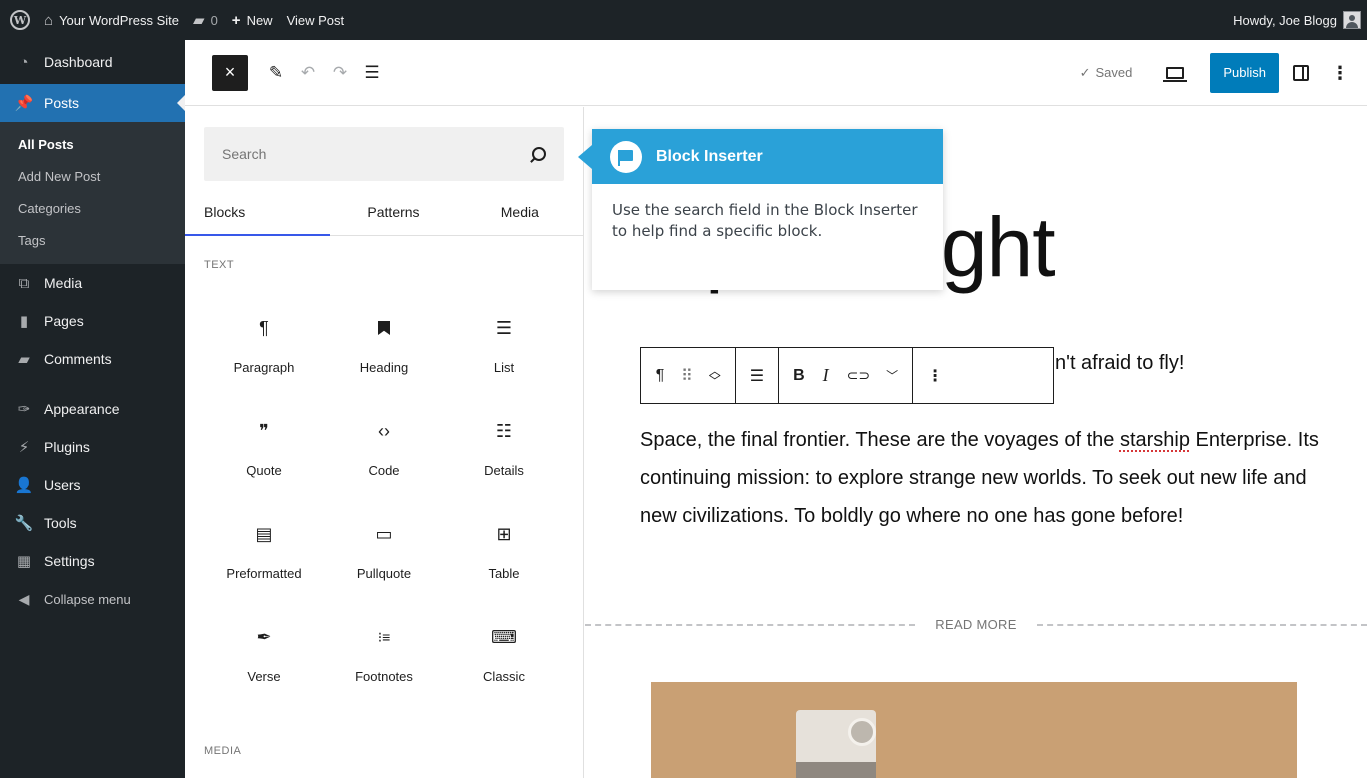  I want to click on menu-posts: 📌 Posts, so click(92, 103).